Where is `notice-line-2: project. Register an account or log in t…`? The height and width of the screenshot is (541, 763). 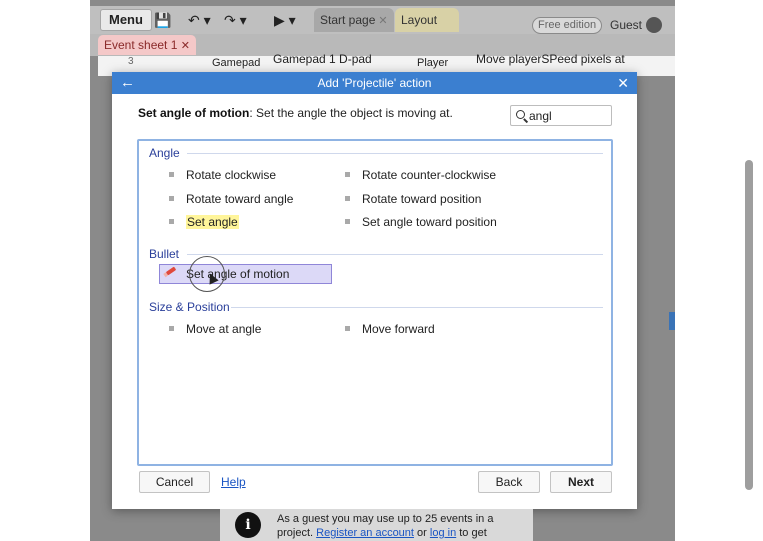
notice-line-2: project. Register an account or log in t… is located at coordinates (382, 533).